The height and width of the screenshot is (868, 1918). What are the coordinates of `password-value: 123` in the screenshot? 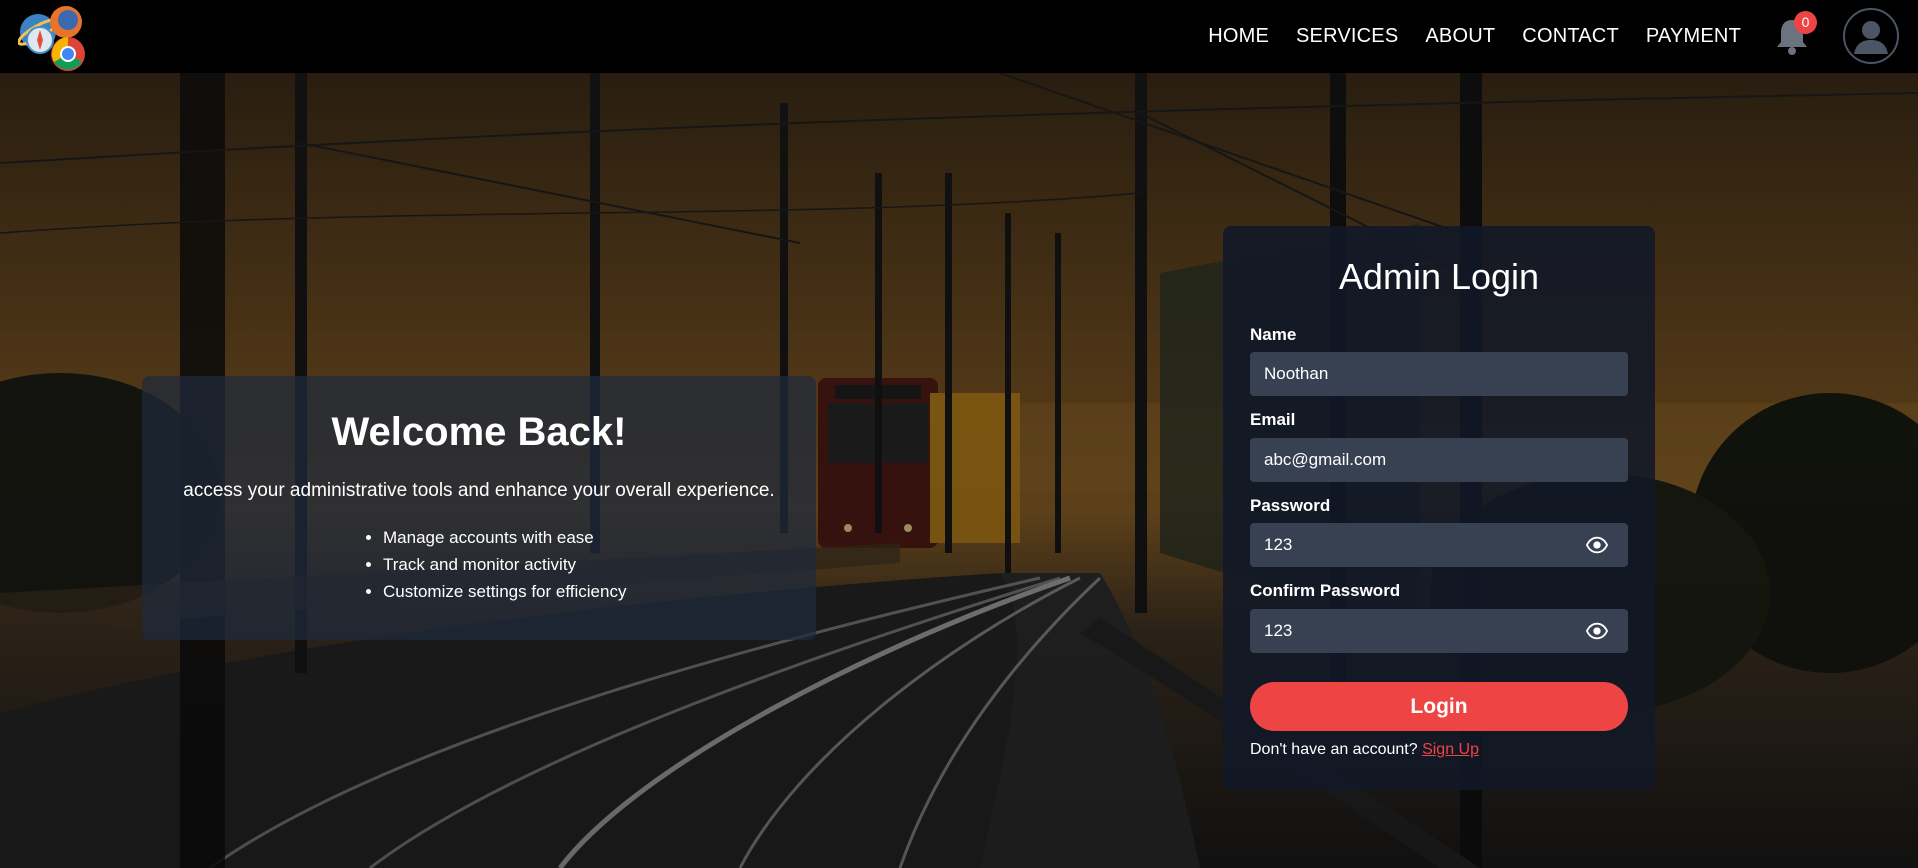 It's located at (1278, 544).